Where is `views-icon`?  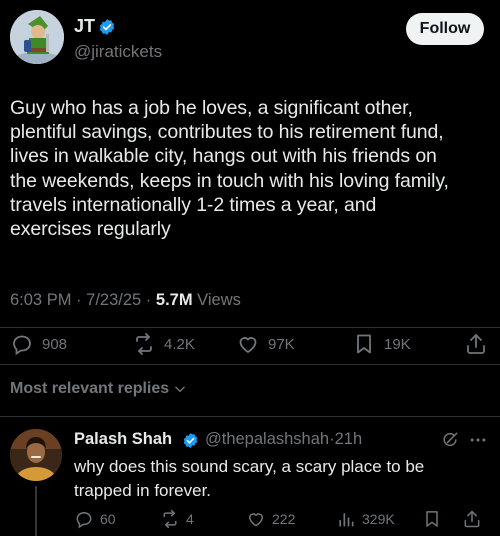
views-icon is located at coordinates (346, 519).